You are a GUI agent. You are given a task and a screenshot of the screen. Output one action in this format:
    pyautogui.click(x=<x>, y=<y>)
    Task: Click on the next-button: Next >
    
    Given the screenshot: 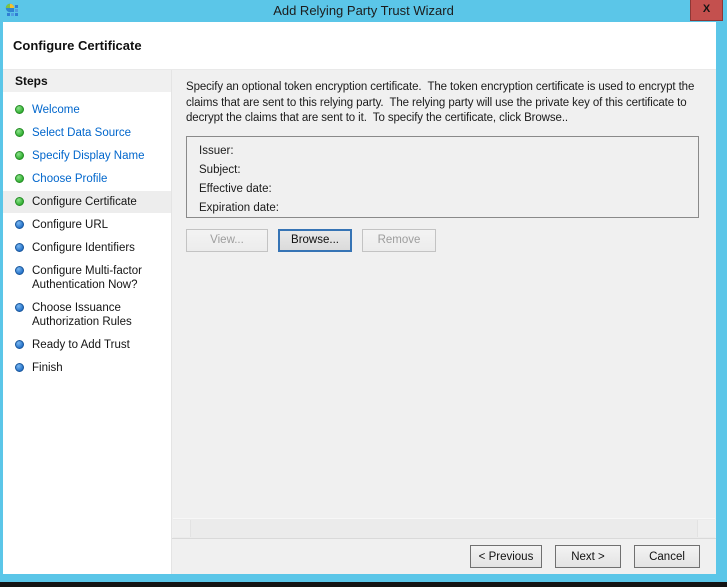 What is the action you would take?
    pyautogui.click(x=588, y=556)
    